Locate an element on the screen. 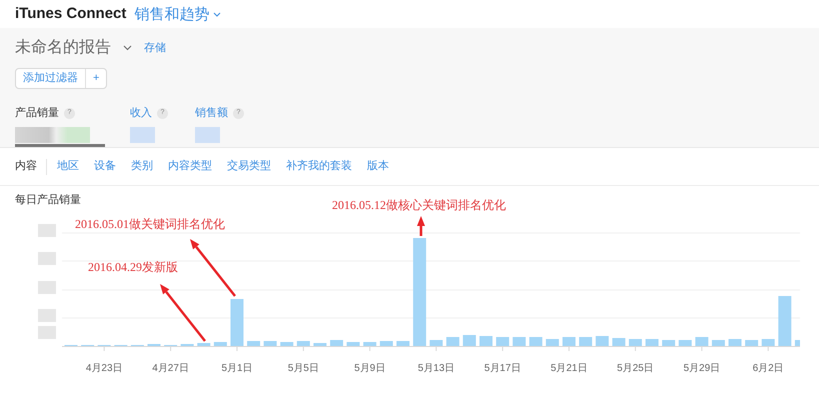 The image size is (819, 403). tab: 版本 is located at coordinates (378, 166).